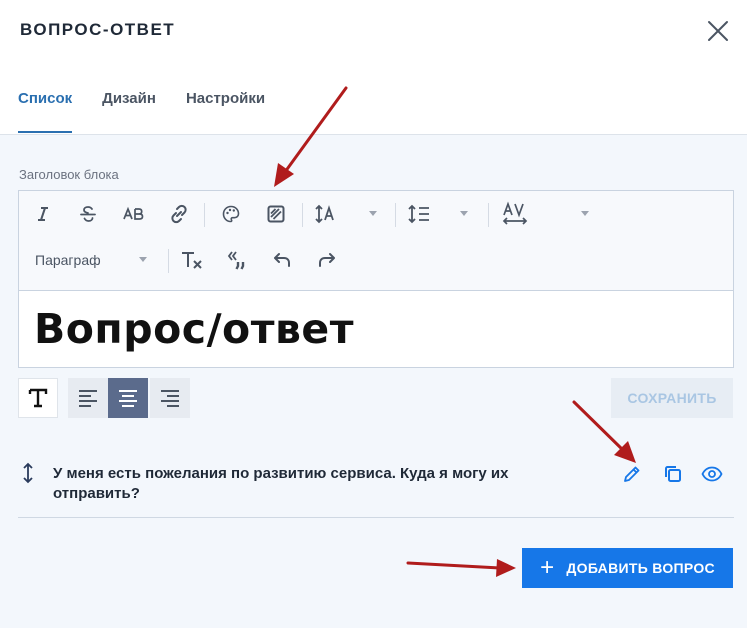 This screenshot has width=747, height=628. Describe the element at coordinates (547, 567) in the screenshot. I see `plus-icon: +` at that location.